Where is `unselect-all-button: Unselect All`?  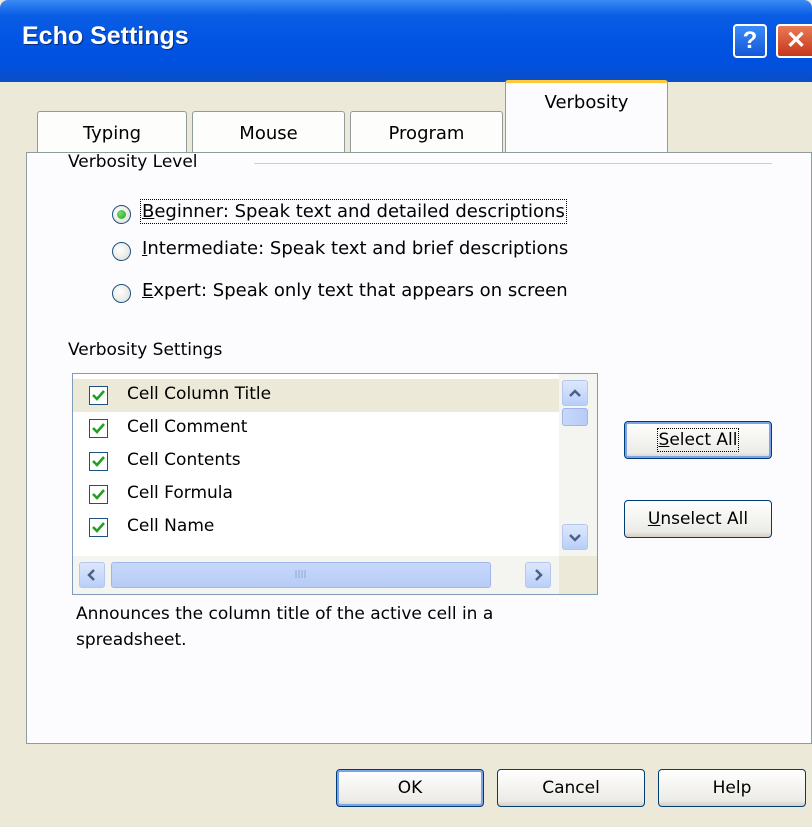
unselect-all-button: Unselect All is located at coordinates (698, 519).